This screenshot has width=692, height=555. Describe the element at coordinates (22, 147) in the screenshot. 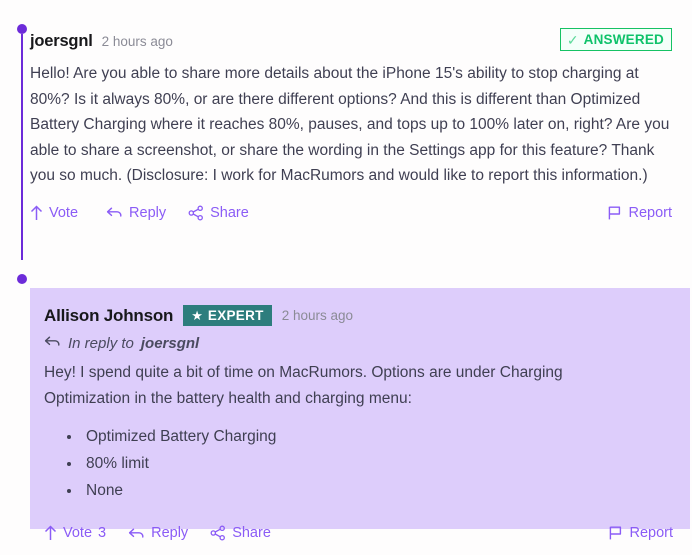

I see `thread-rail-root` at that location.